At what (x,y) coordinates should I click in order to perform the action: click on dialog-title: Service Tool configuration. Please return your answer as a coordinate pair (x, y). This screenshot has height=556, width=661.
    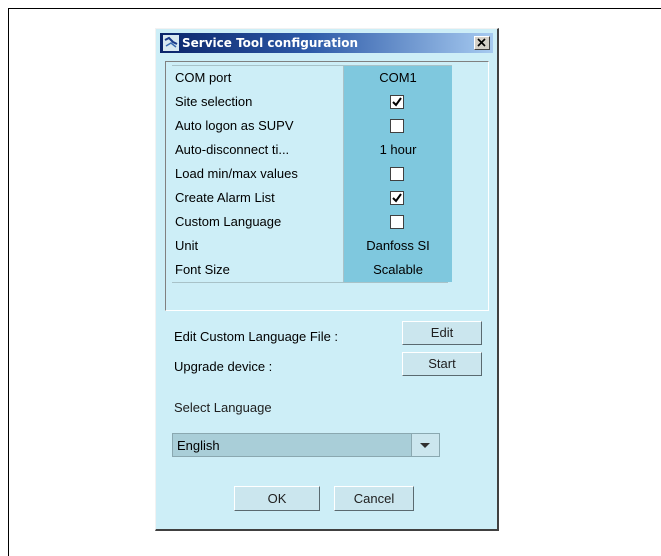
    Looking at the image, I should click on (270, 43).